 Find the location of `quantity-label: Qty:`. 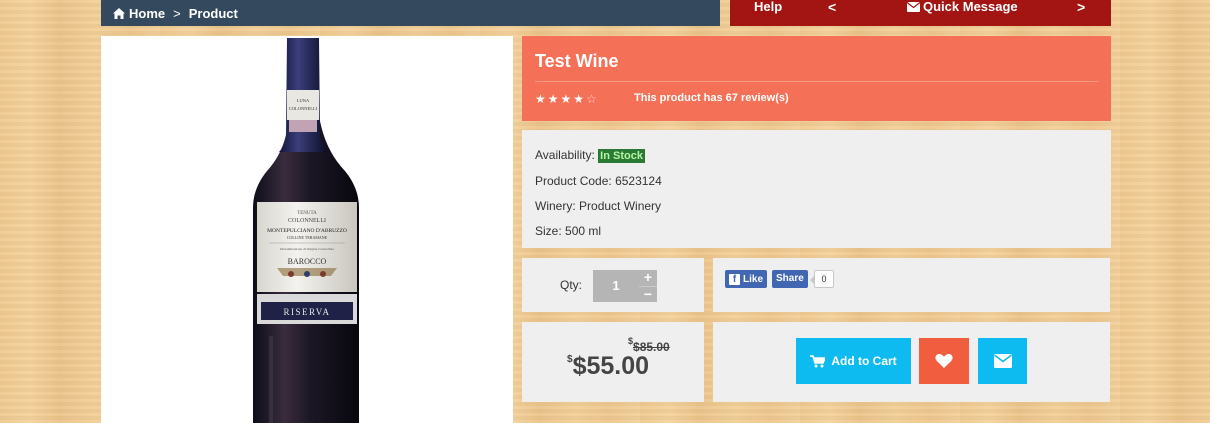

quantity-label: Qty: is located at coordinates (571, 285).